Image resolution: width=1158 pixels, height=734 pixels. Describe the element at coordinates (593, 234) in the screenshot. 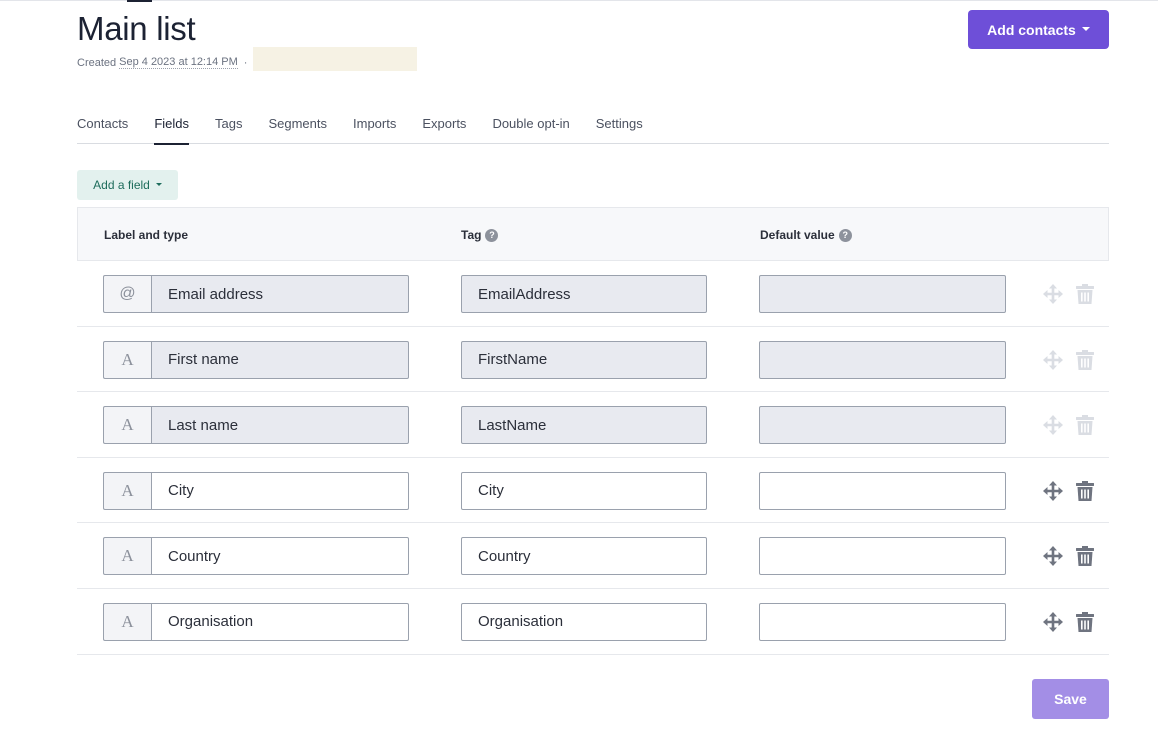

I see `table-header: Label and type Tag ? Default value ?` at that location.